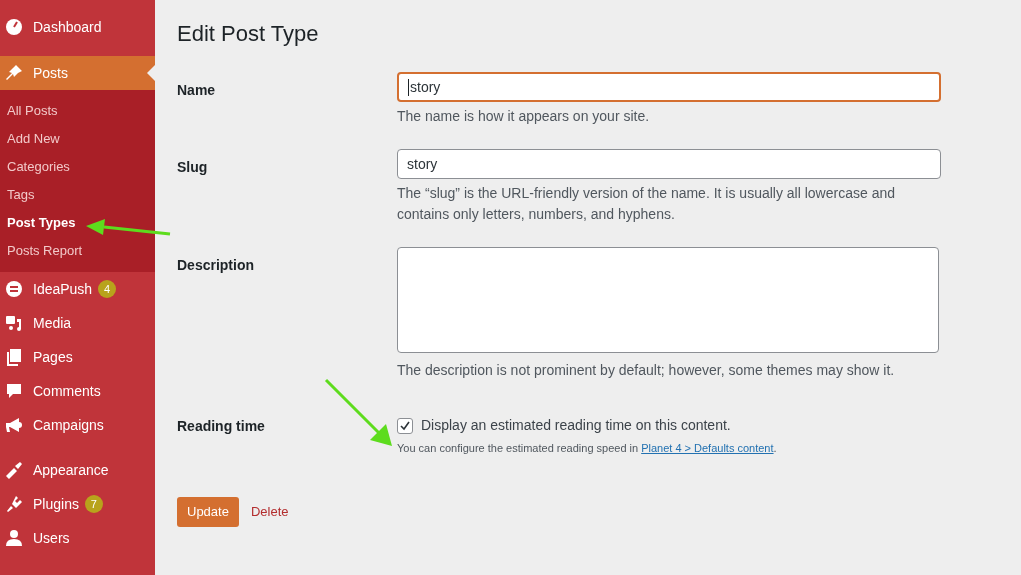 Image resolution: width=1021 pixels, height=575 pixels. What do you see at coordinates (775, 448) in the screenshot?
I see `note-text: .` at bounding box center [775, 448].